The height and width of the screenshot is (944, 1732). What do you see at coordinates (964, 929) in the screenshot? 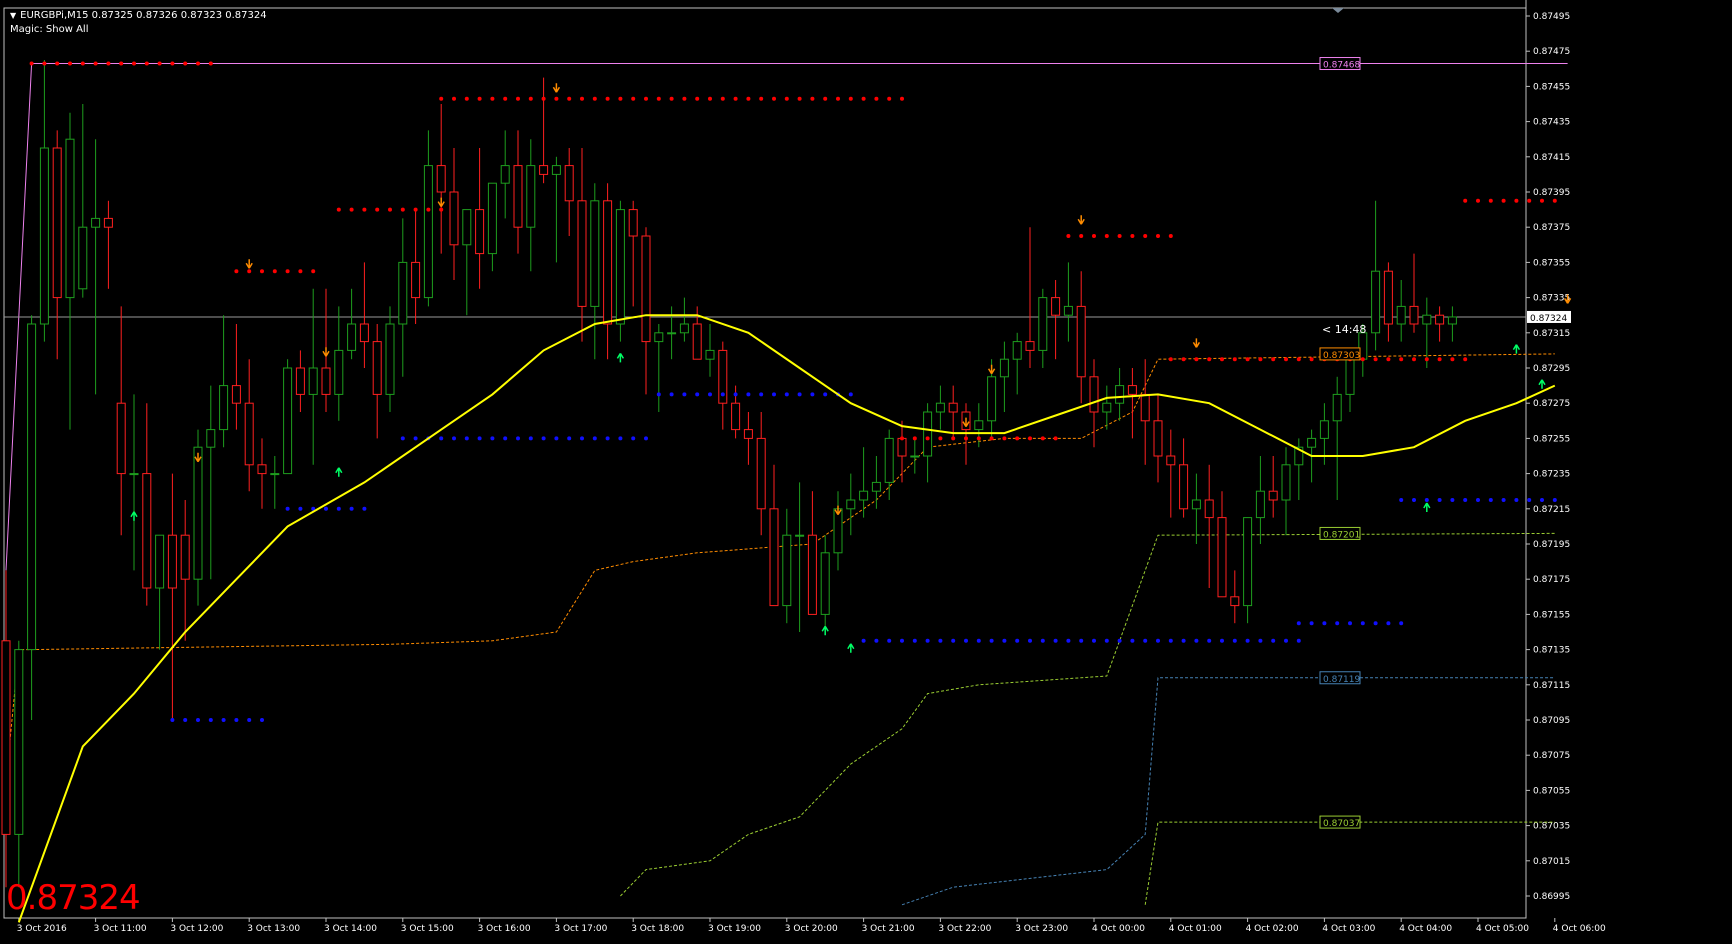
I see `x-tick-label: 3 Oct 22:00` at bounding box center [964, 929].